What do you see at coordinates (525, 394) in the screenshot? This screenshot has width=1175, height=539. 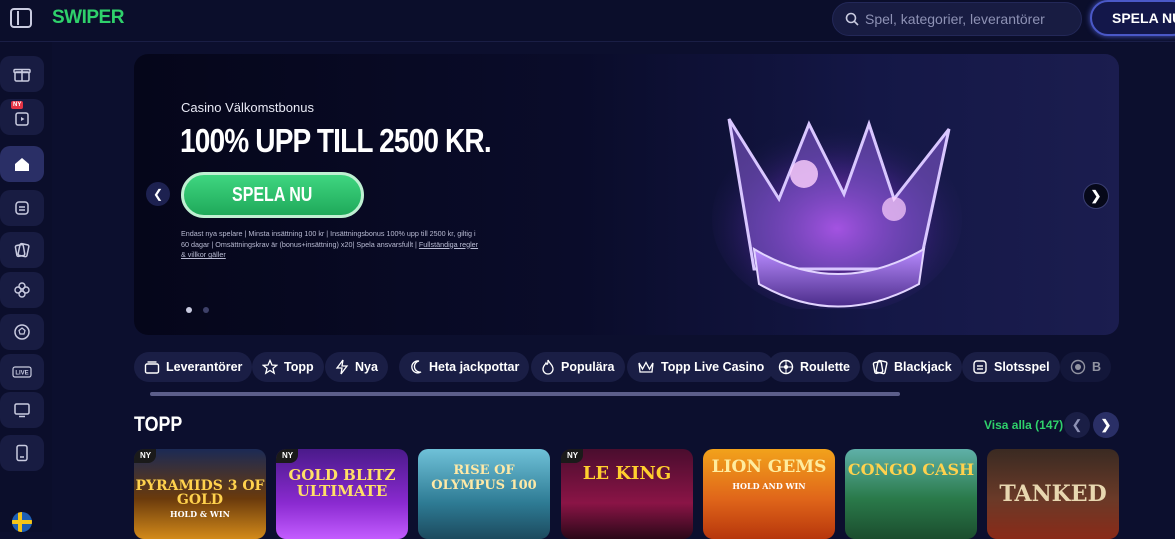 I see `chips-scrollbar` at bounding box center [525, 394].